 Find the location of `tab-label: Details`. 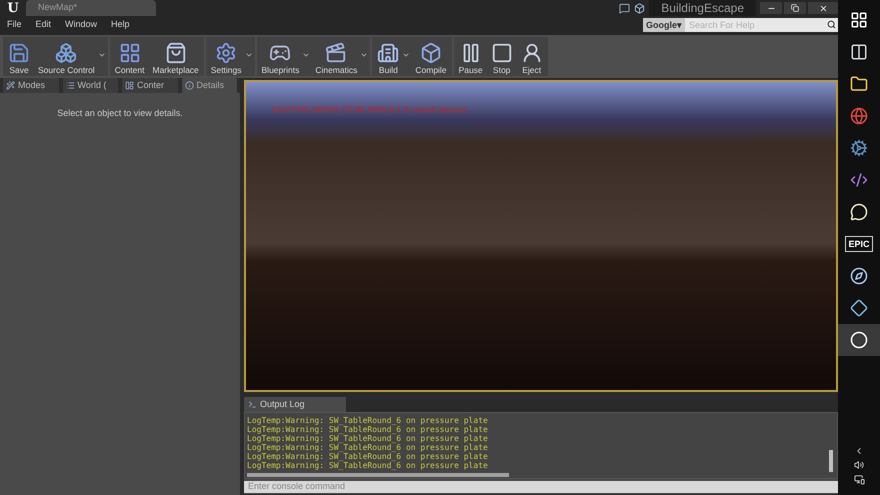

tab-label: Details is located at coordinates (210, 85).